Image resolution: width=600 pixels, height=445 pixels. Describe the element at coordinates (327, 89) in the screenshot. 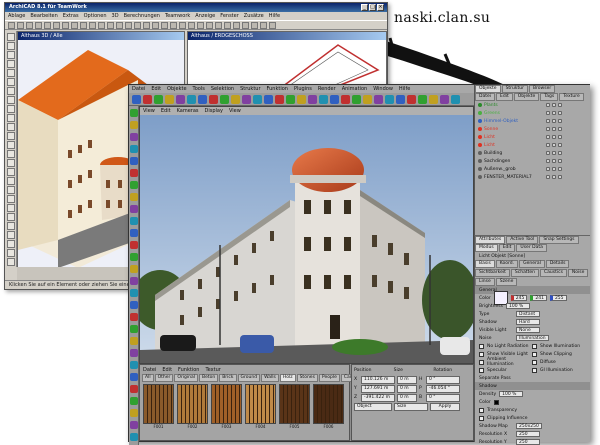

I see `menu-item: Render` at that location.